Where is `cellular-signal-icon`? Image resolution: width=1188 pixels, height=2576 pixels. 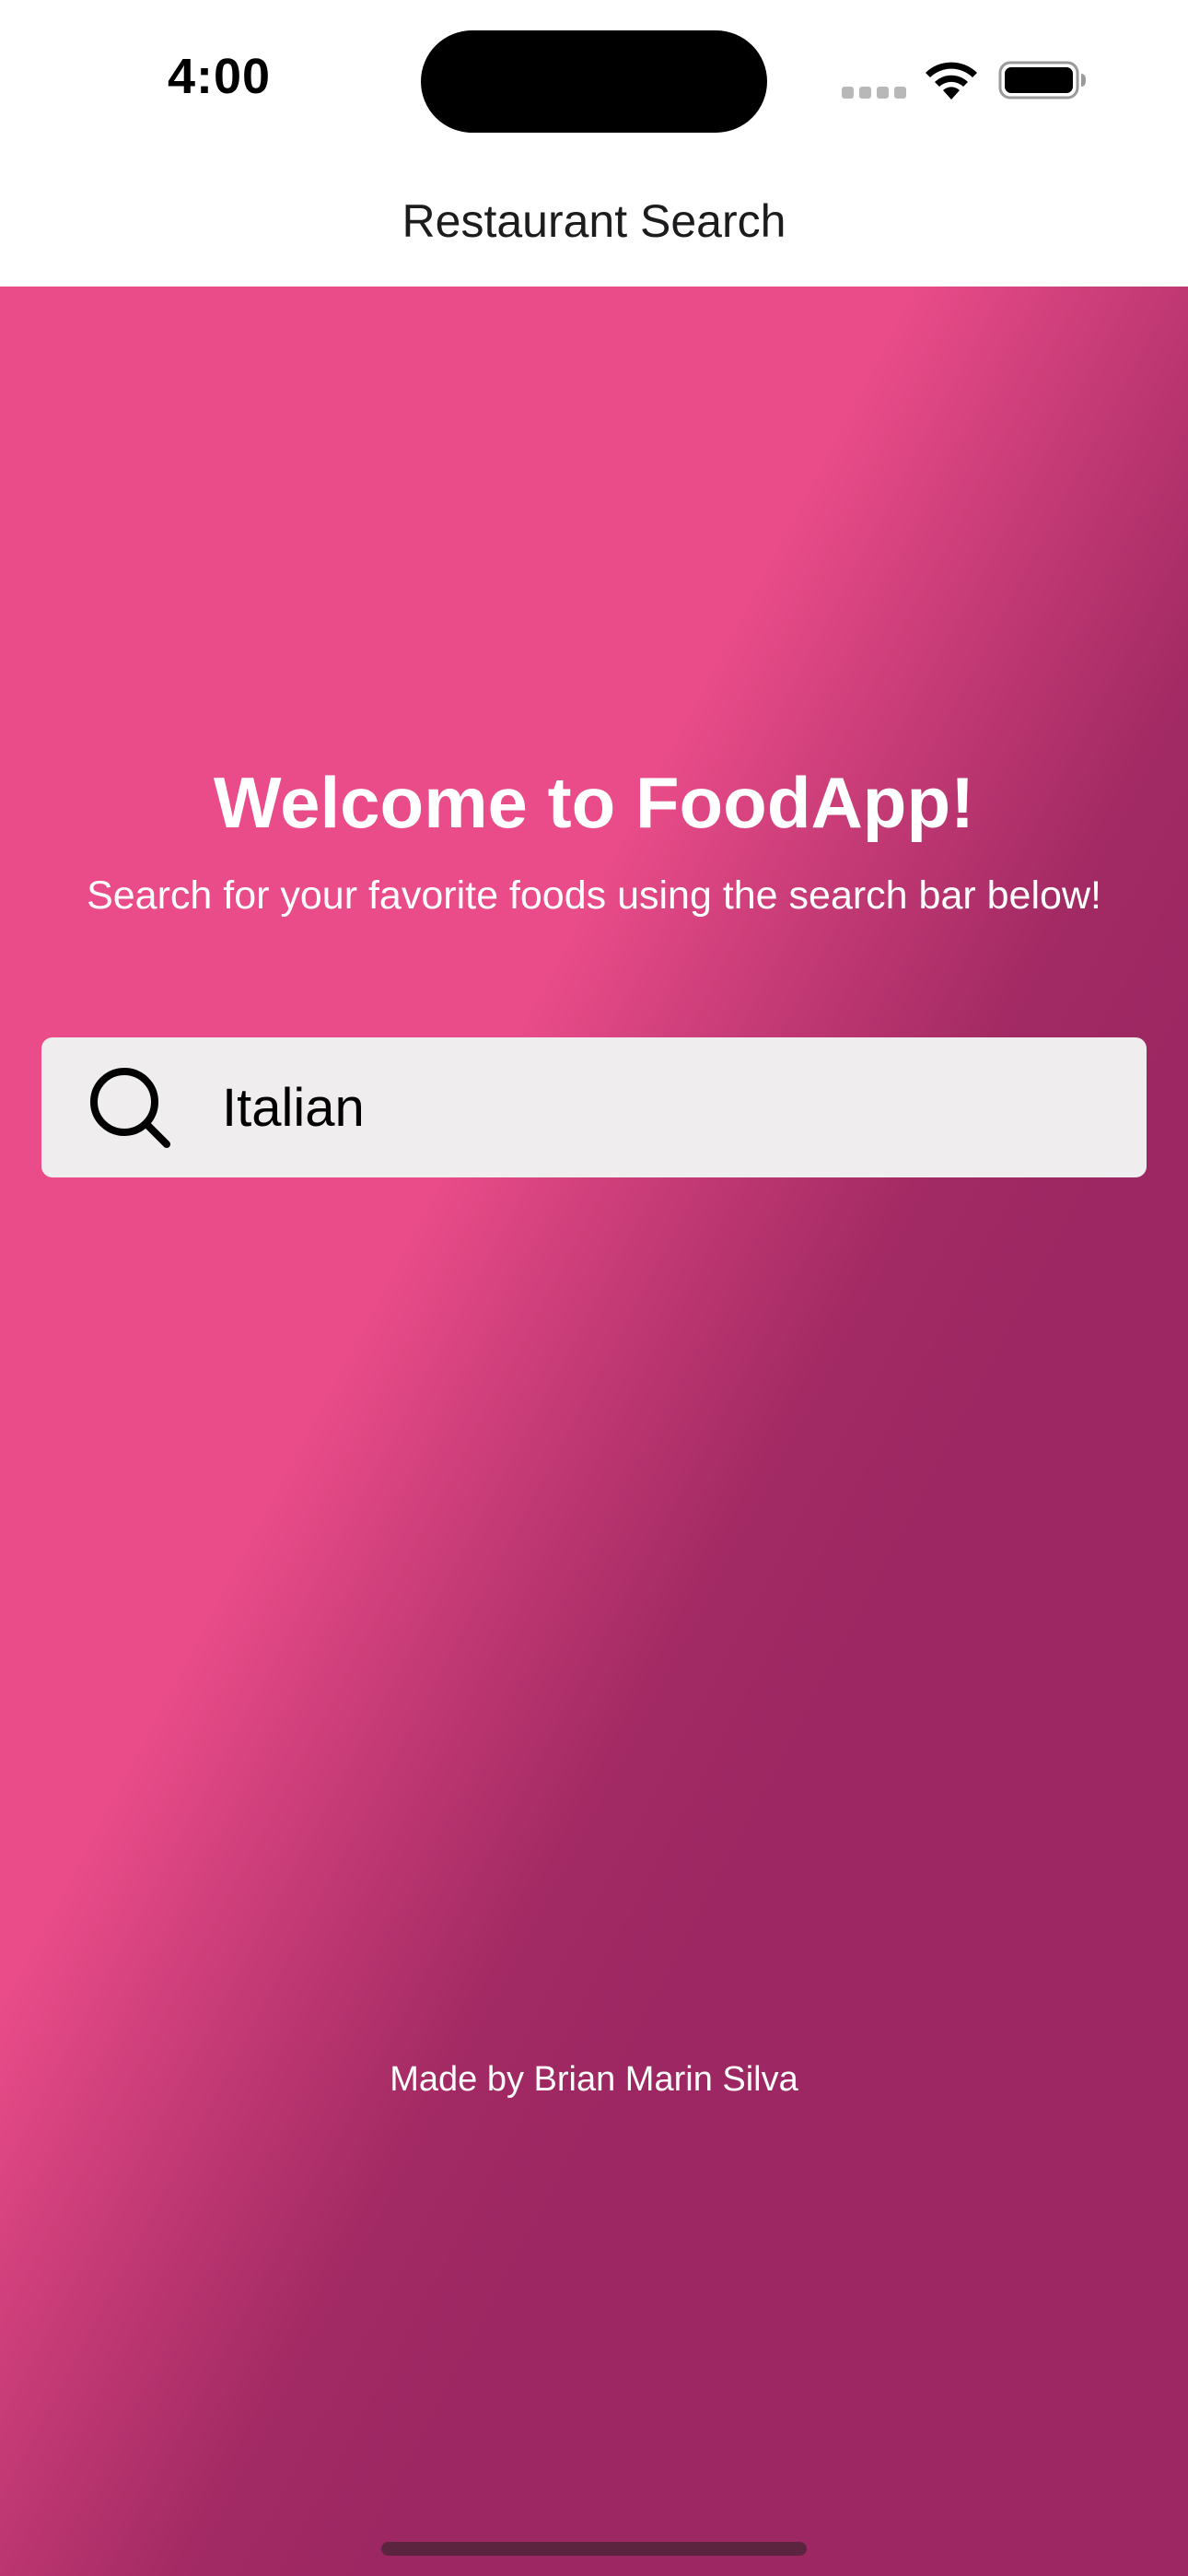 cellular-signal-icon is located at coordinates (874, 93).